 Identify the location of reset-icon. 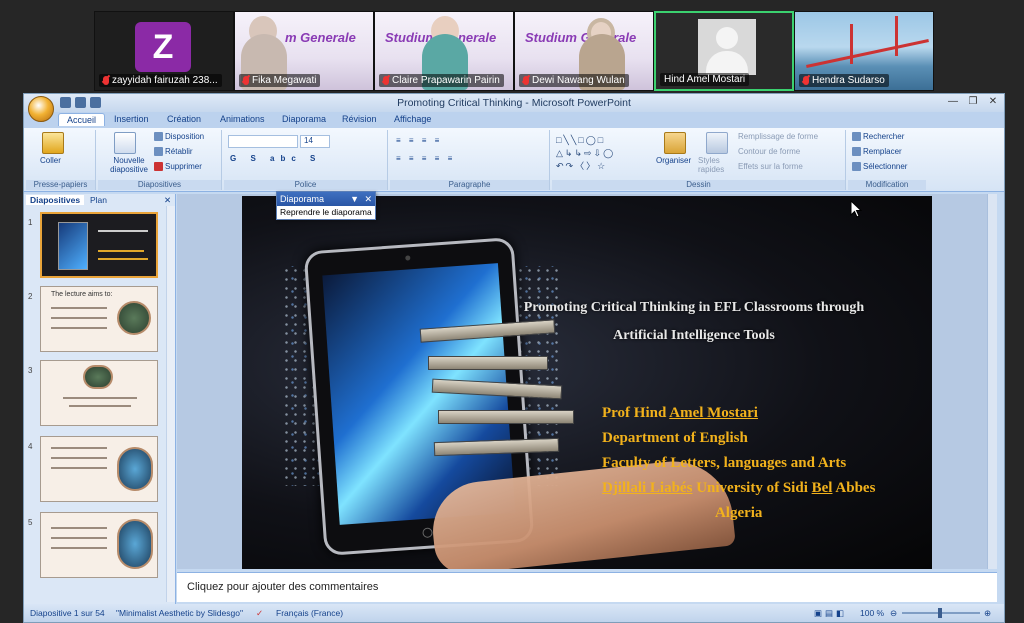
(158, 152).